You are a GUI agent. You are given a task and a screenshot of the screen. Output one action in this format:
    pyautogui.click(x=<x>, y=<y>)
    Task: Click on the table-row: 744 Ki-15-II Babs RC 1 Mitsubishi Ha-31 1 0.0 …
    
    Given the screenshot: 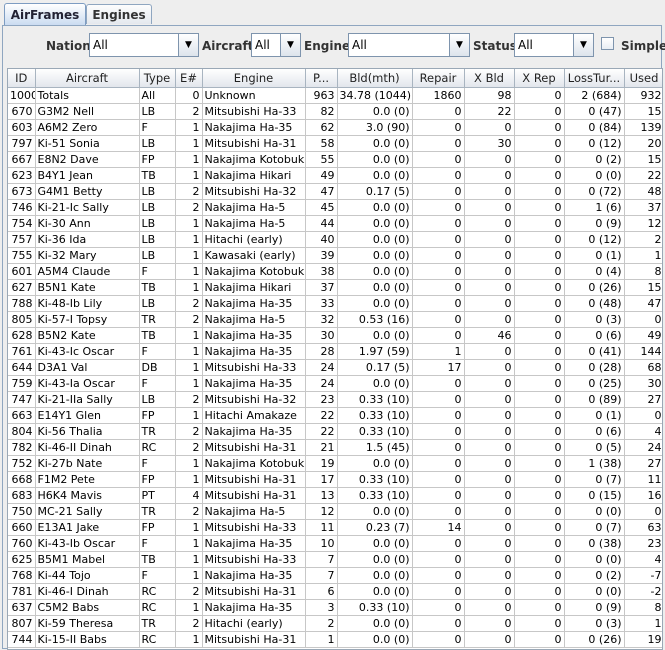 What is the action you would take?
    pyautogui.click(x=335, y=639)
    